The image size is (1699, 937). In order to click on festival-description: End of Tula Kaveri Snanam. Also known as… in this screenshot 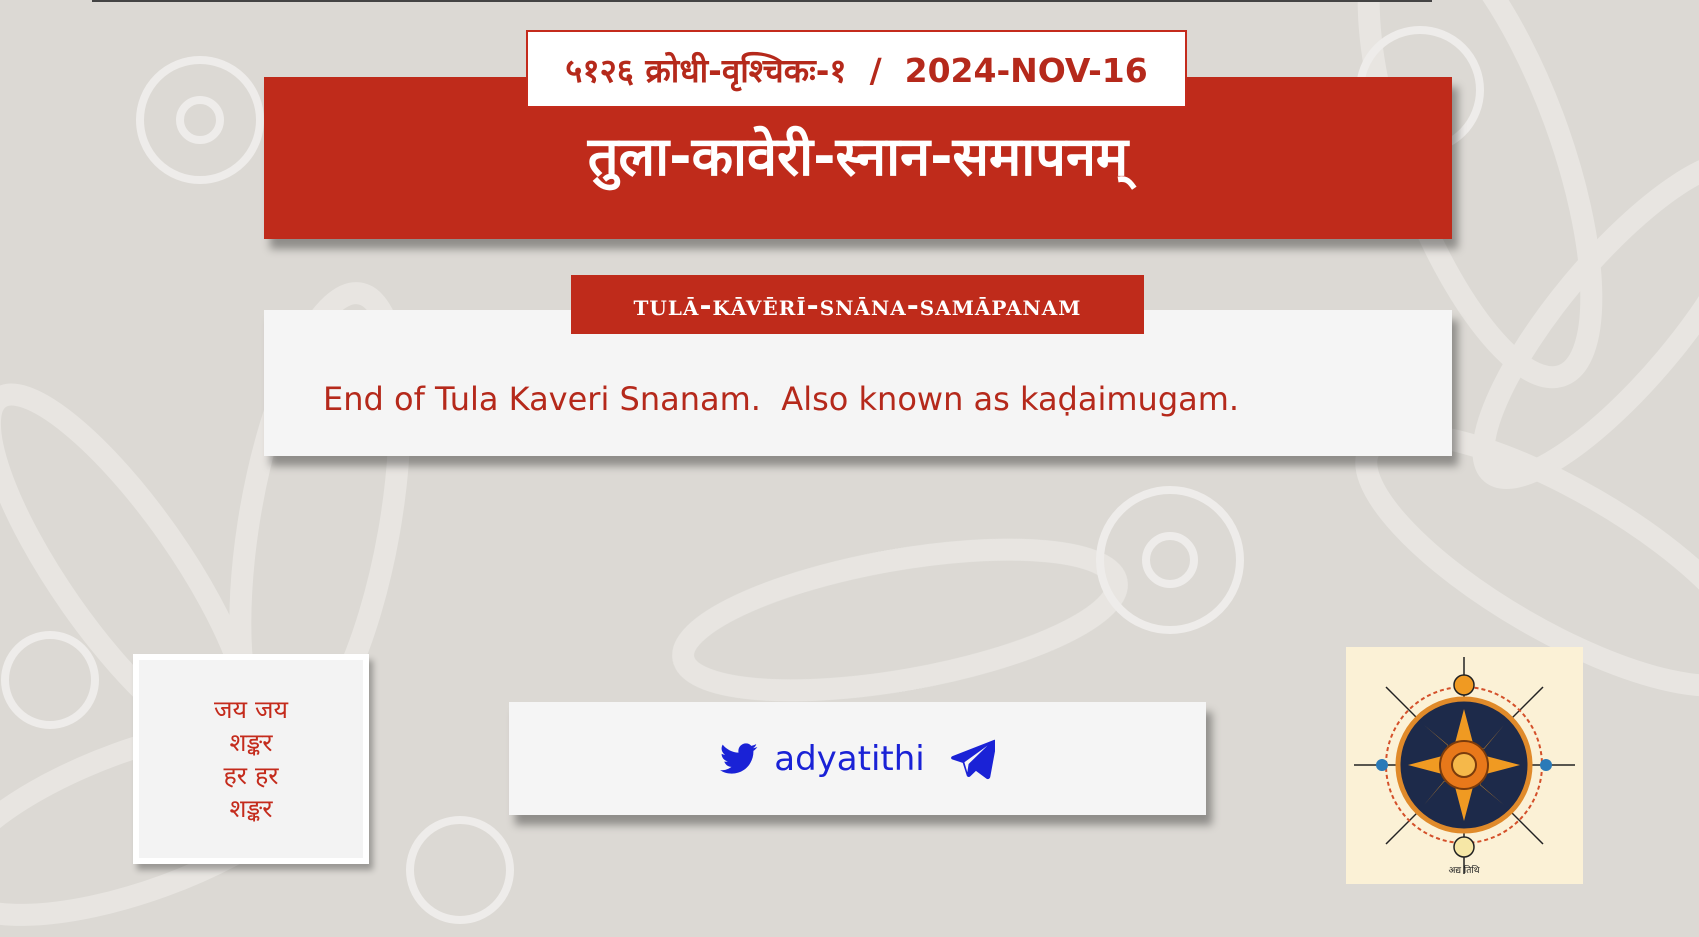, I will do `click(781, 399)`.